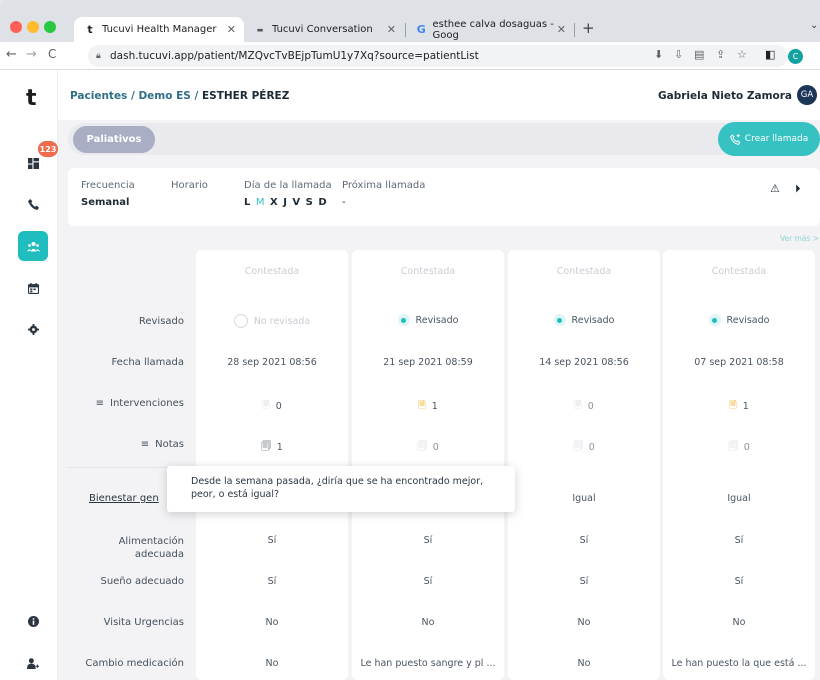 The width and height of the screenshot is (820, 680). I want to click on browser-profile-avatar: C, so click(795, 56).